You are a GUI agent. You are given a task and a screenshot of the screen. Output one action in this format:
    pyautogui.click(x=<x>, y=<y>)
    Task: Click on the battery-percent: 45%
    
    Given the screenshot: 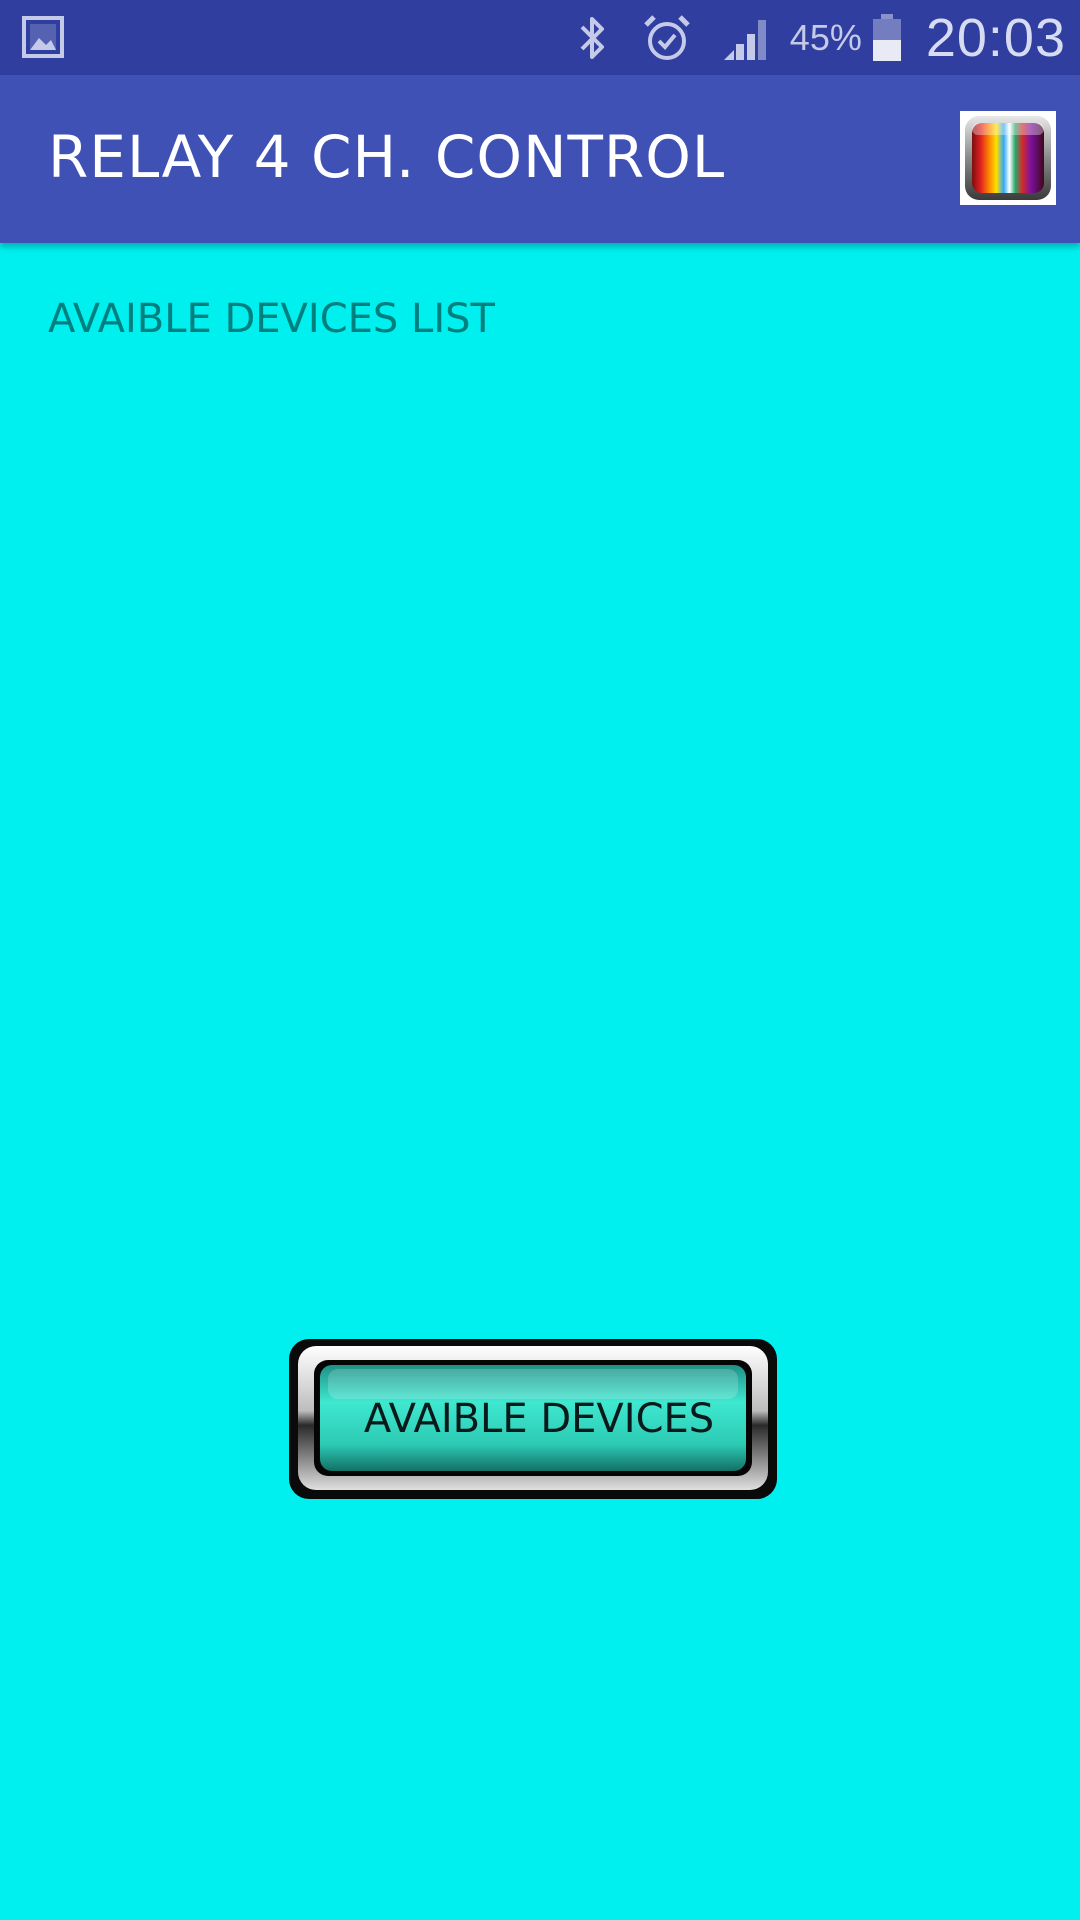 What is the action you would take?
    pyautogui.click(x=825, y=37)
    